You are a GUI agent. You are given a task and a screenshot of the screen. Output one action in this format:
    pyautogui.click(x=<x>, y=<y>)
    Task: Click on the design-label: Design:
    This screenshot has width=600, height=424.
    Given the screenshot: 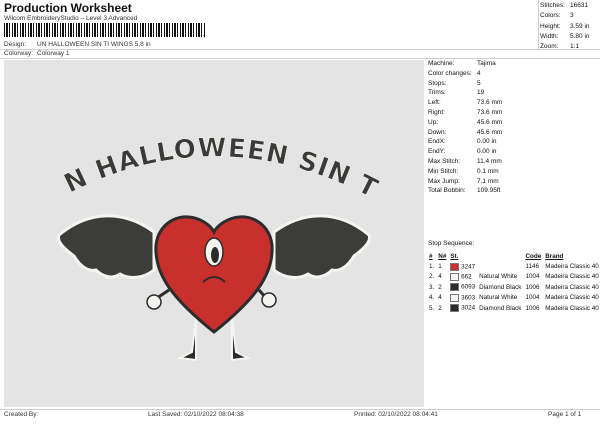 What is the action you would take?
    pyautogui.click(x=15, y=44)
    